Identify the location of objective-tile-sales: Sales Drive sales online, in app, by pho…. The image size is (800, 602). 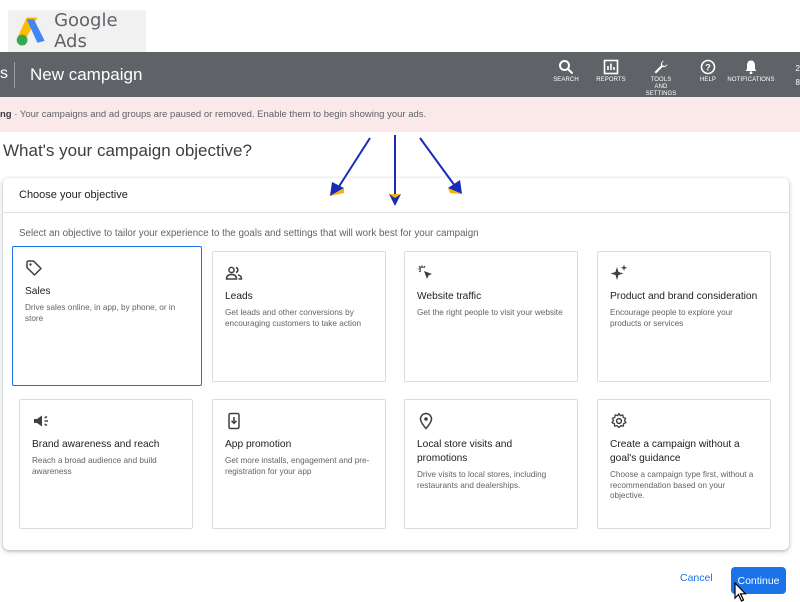
(107, 316).